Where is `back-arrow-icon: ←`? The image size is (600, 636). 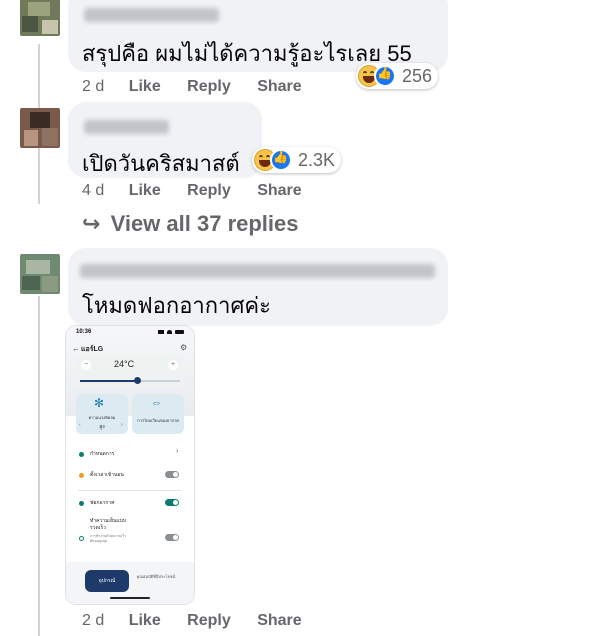 back-arrow-icon: ← is located at coordinates (76, 348).